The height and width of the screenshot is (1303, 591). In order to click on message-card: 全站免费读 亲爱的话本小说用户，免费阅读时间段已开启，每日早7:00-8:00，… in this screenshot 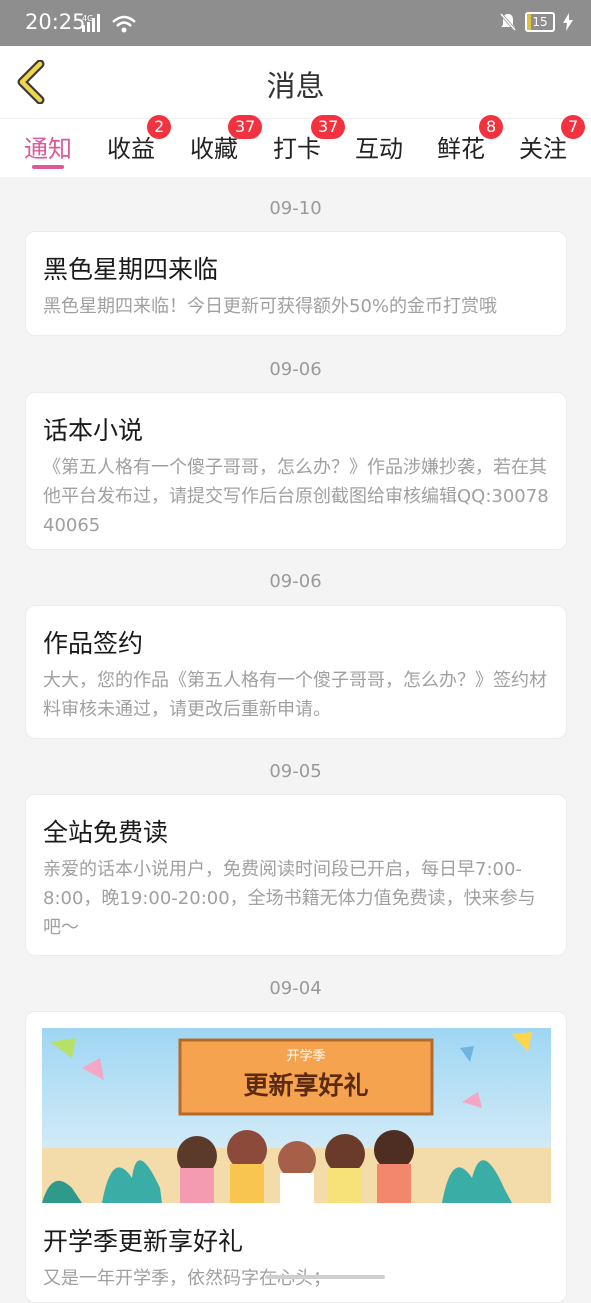, I will do `click(296, 875)`.